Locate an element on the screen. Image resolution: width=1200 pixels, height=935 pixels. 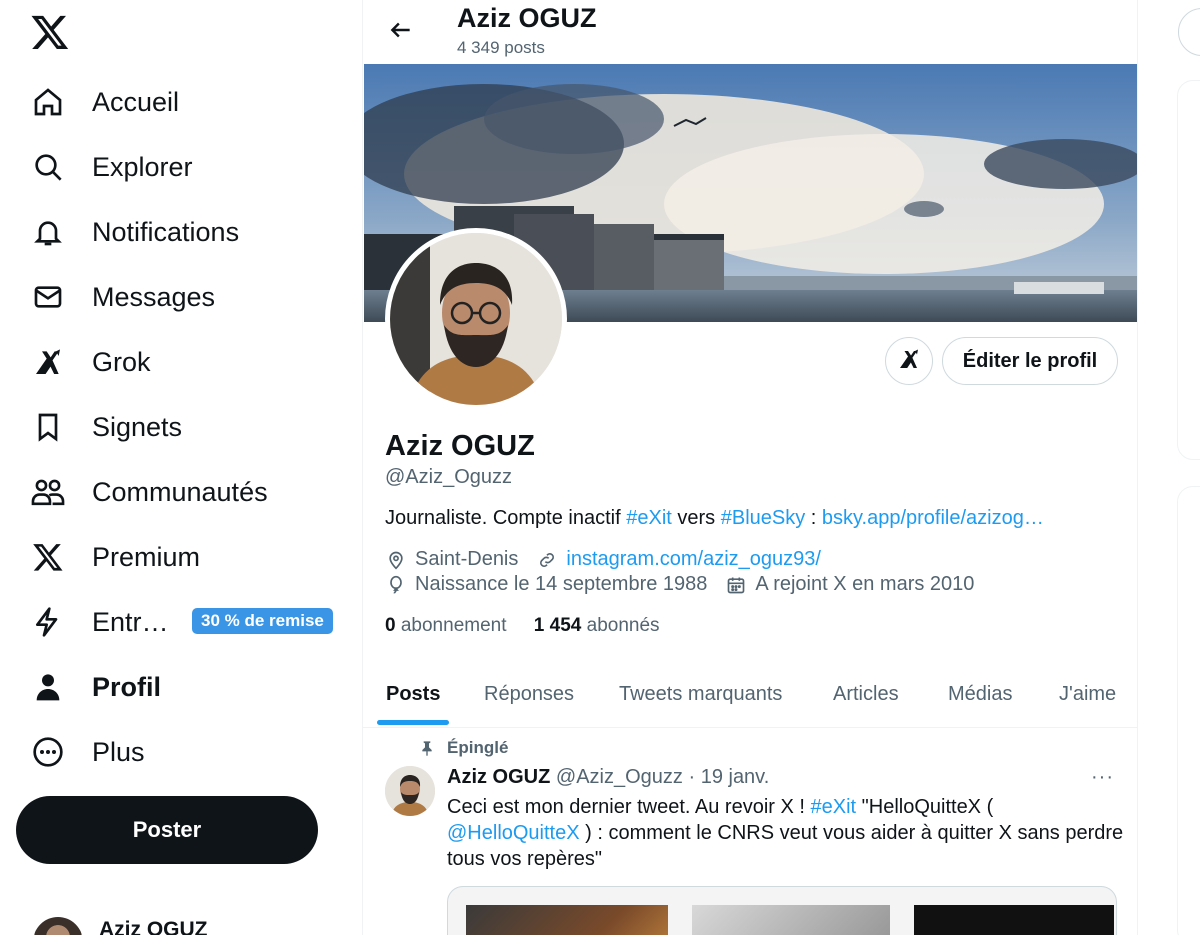
tweet-header: Aziz OGUZ @Aziz_Oguzz · 19 janv. is located at coordinates (608, 777).